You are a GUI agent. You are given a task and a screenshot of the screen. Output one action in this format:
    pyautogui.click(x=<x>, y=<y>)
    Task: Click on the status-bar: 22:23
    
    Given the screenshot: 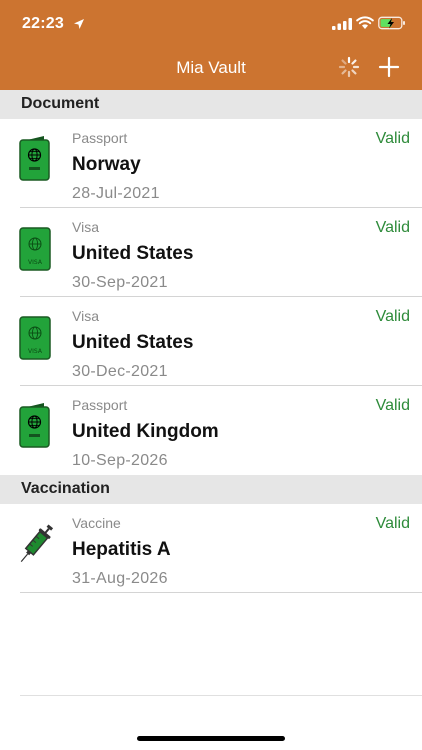 What is the action you would take?
    pyautogui.click(x=211, y=24)
    